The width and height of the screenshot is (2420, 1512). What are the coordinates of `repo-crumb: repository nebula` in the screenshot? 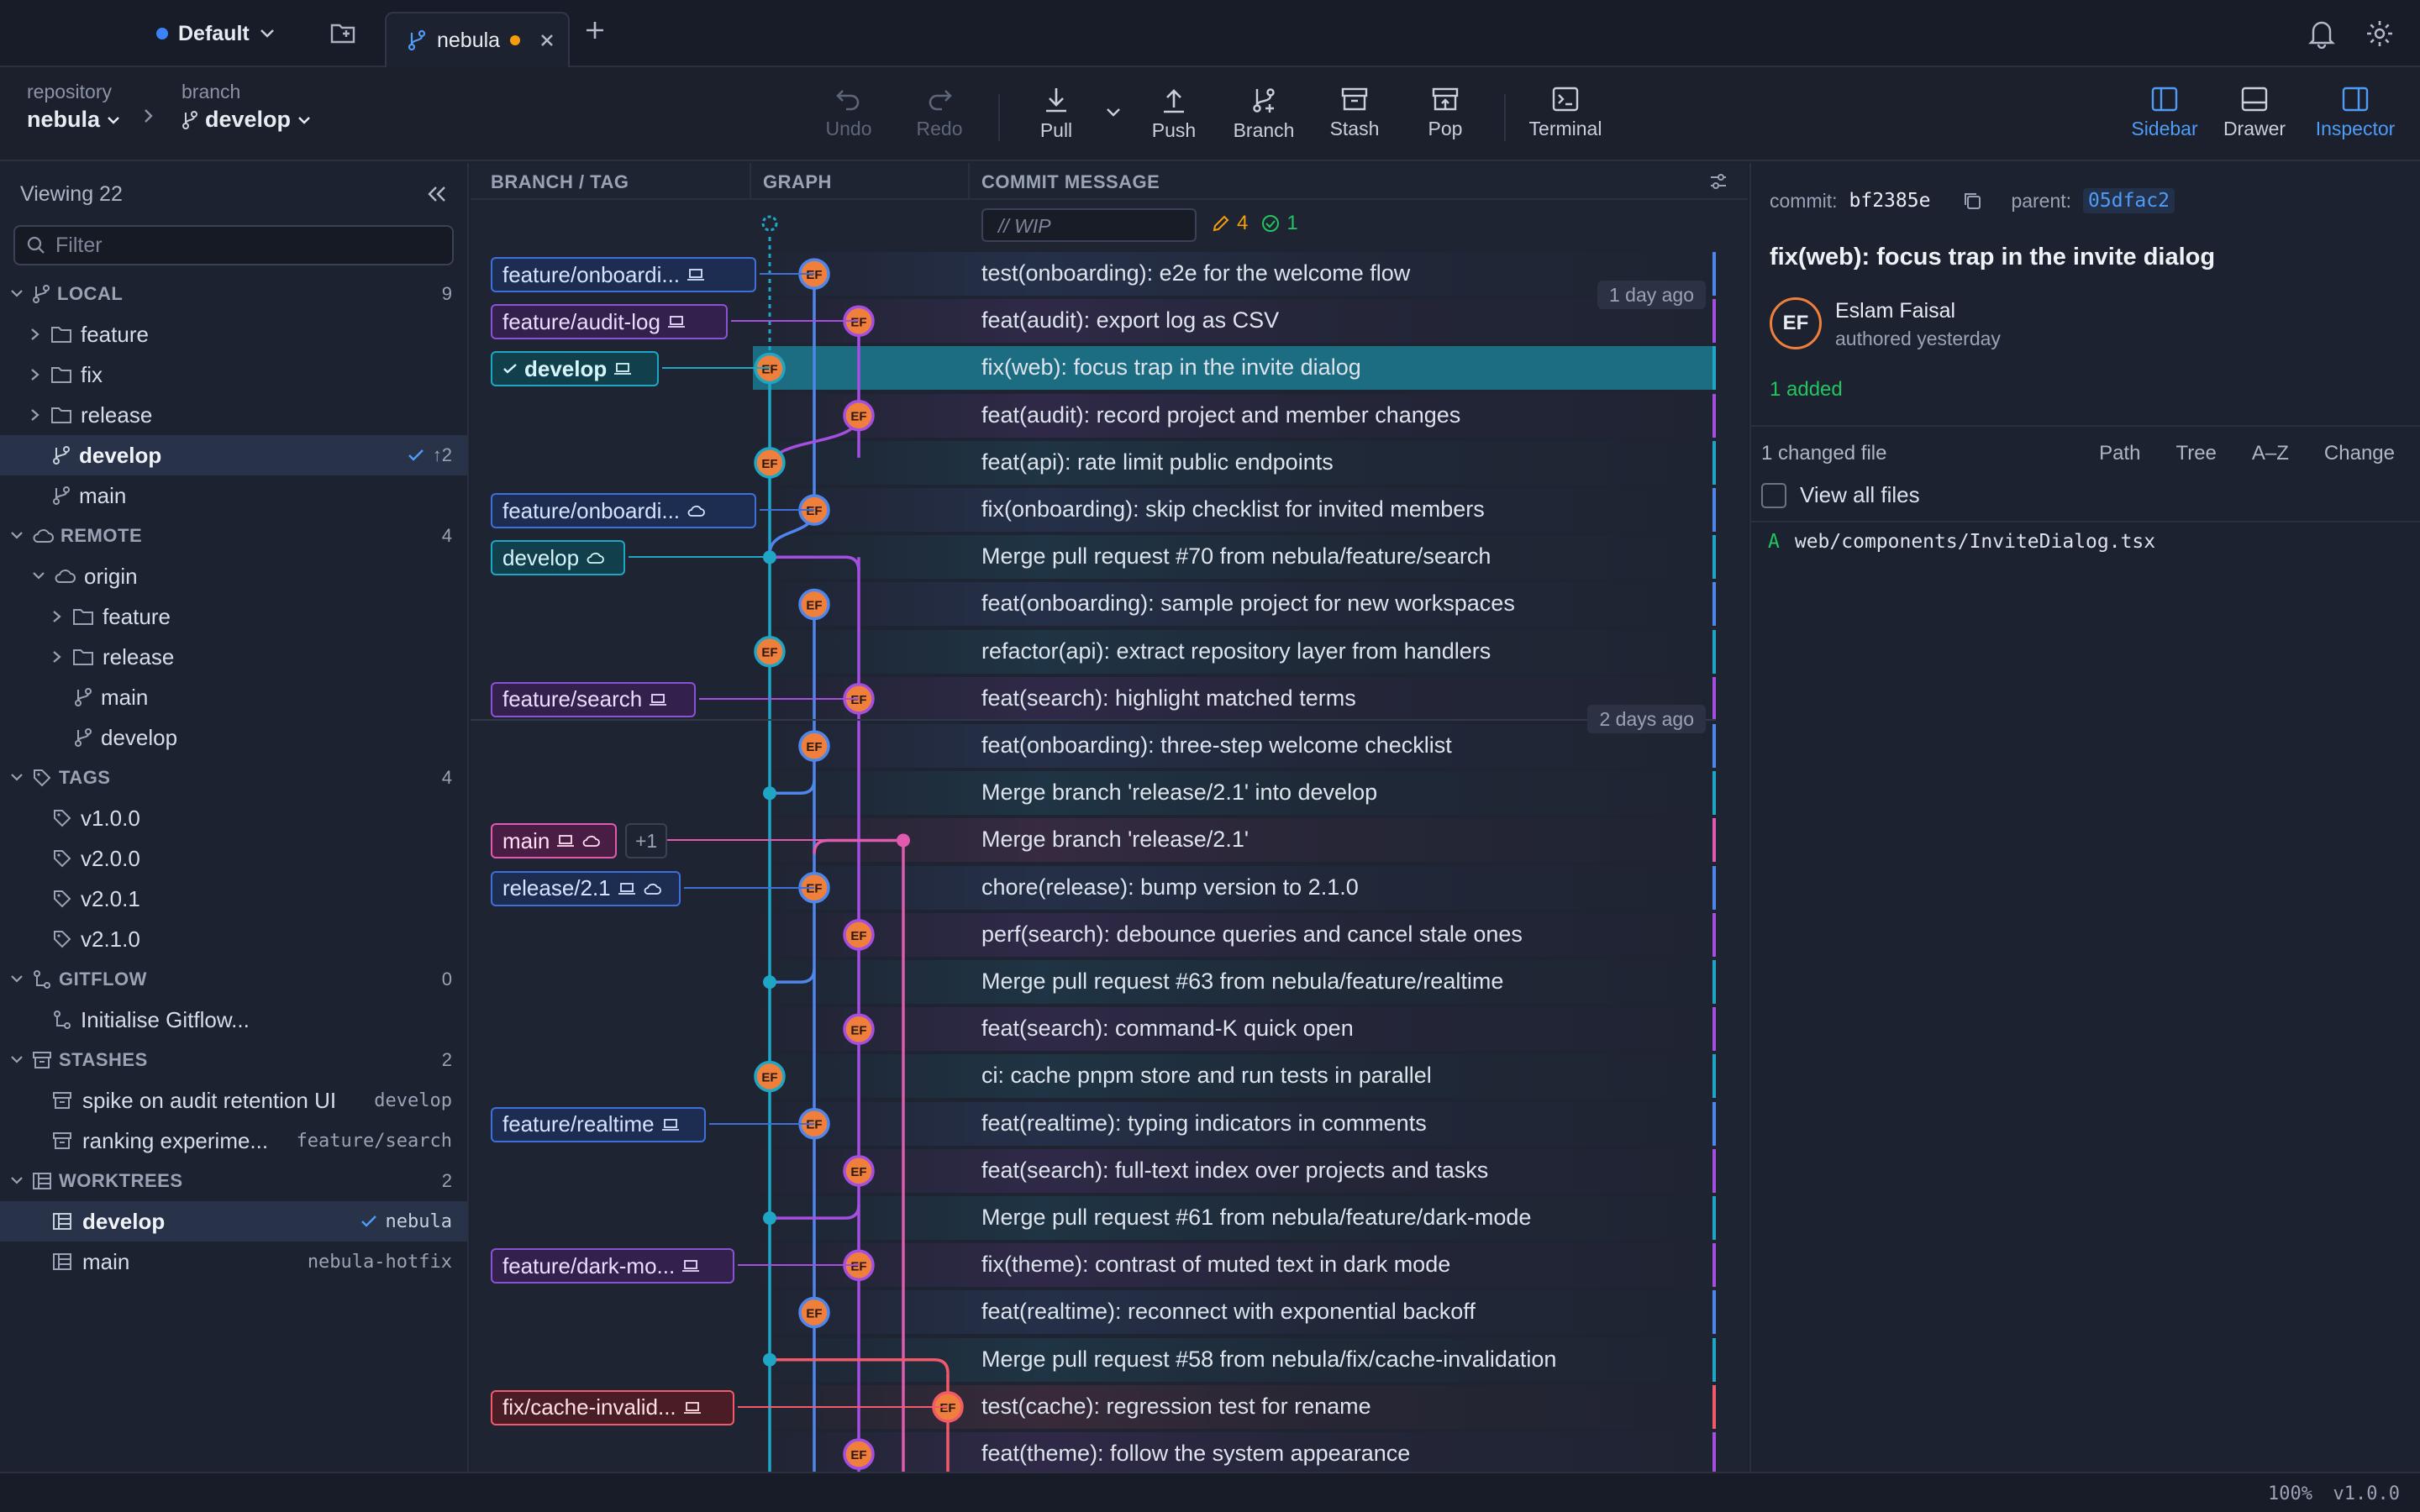 It's located at (73, 107).